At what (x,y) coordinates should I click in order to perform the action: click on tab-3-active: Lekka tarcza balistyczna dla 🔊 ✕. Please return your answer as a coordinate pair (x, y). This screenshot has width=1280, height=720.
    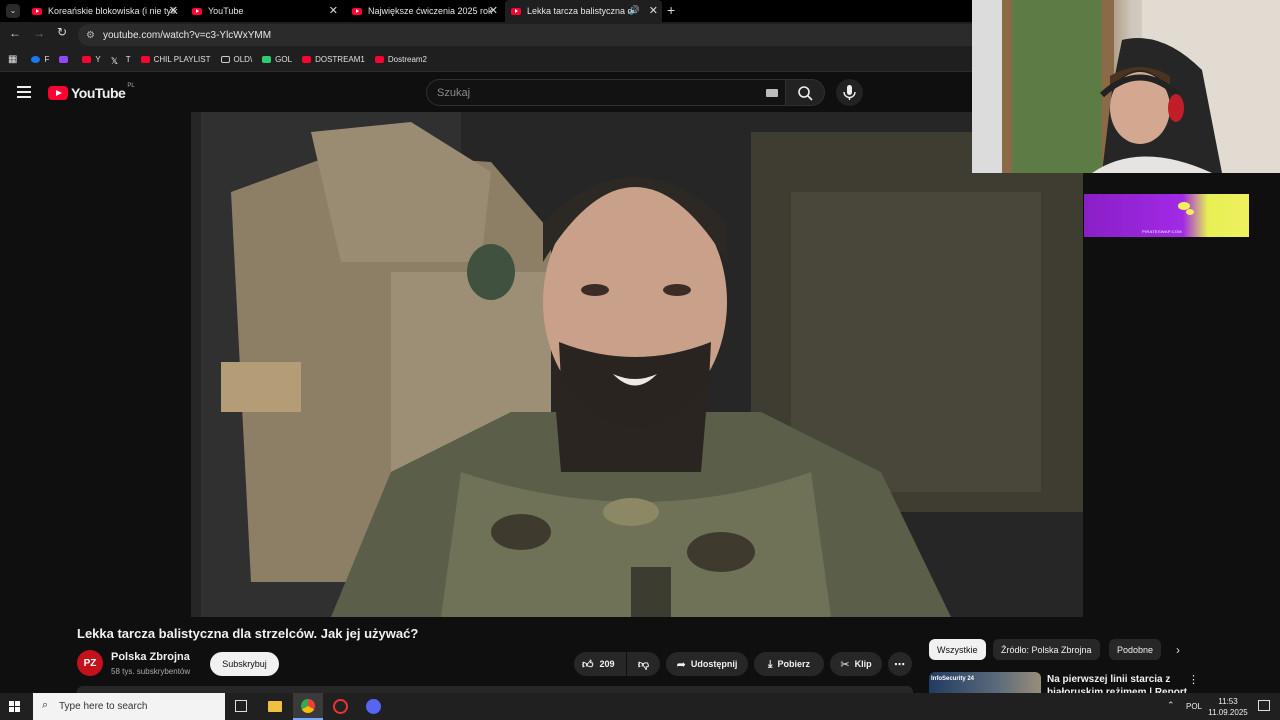
    Looking at the image, I should click on (583, 11).